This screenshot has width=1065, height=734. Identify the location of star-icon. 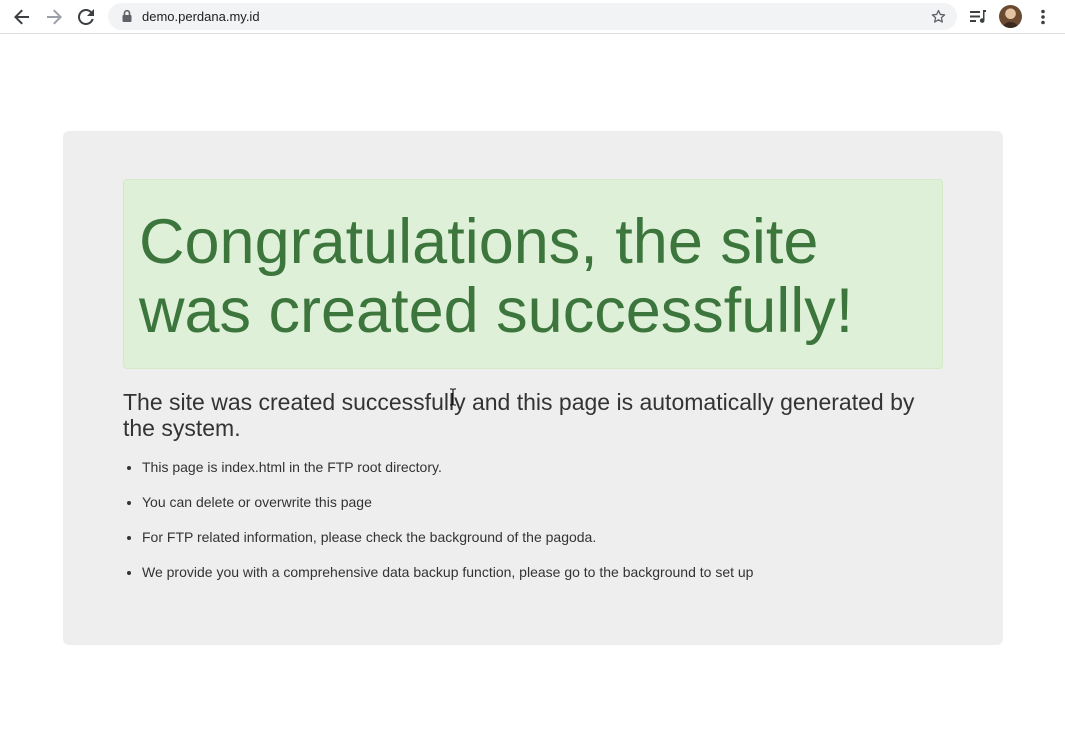
(938, 16).